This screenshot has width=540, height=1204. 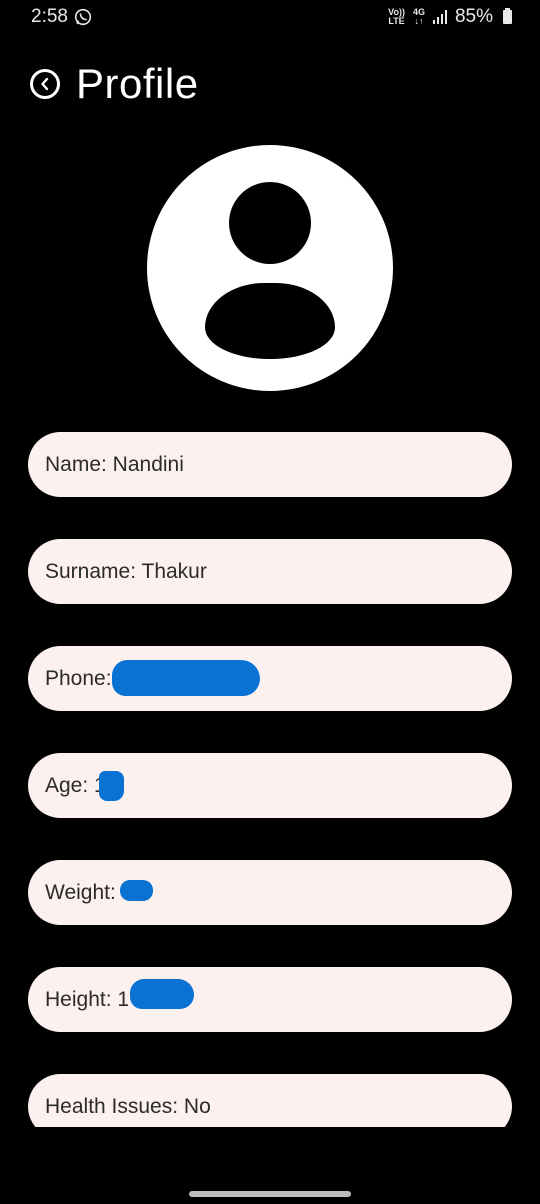 I want to click on header: Profile, so click(x=114, y=84).